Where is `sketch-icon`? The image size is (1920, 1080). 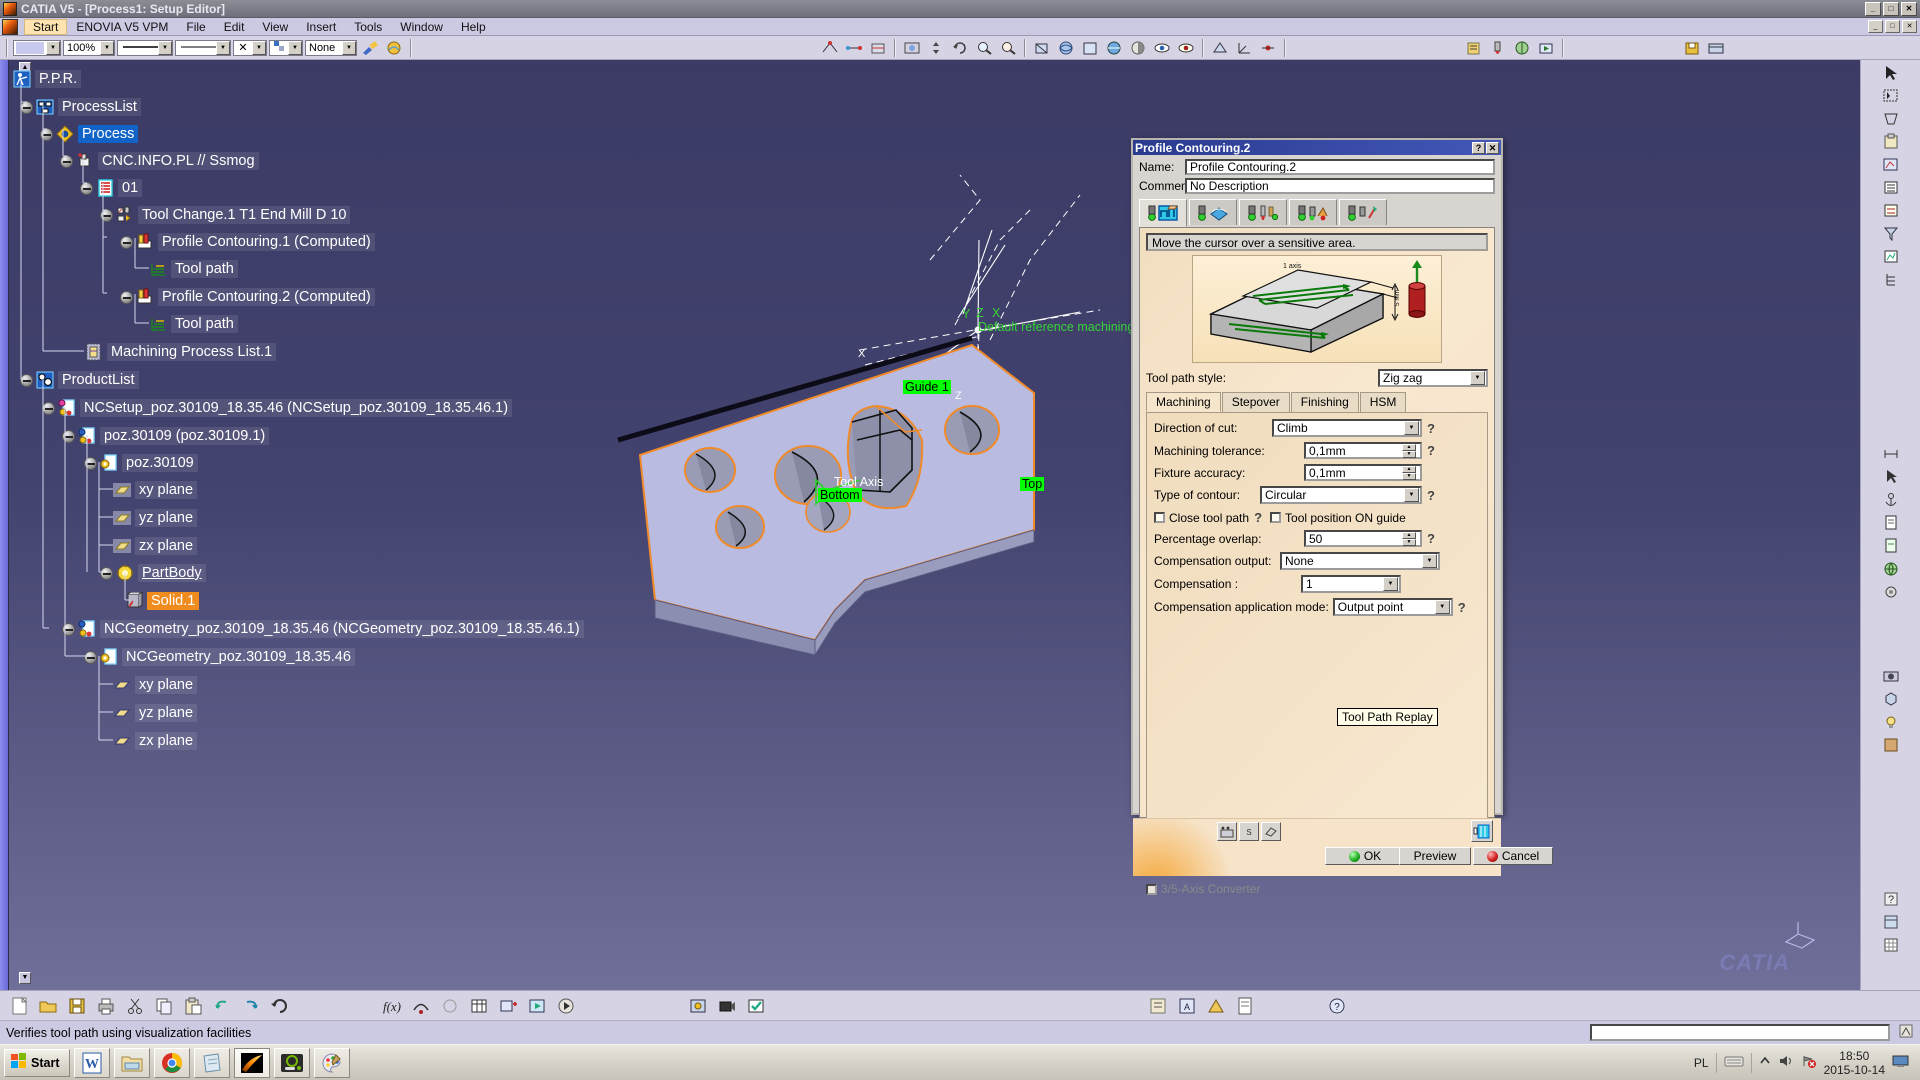 sketch-icon is located at coordinates (1891, 165).